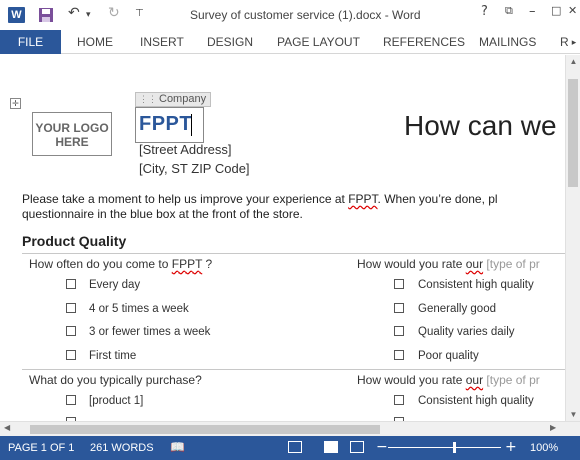 The width and height of the screenshot is (580, 460). Describe the element at coordinates (72, 134) in the screenshot. I see `logo-placeholder: YOUR LOGO HERE` at that location.